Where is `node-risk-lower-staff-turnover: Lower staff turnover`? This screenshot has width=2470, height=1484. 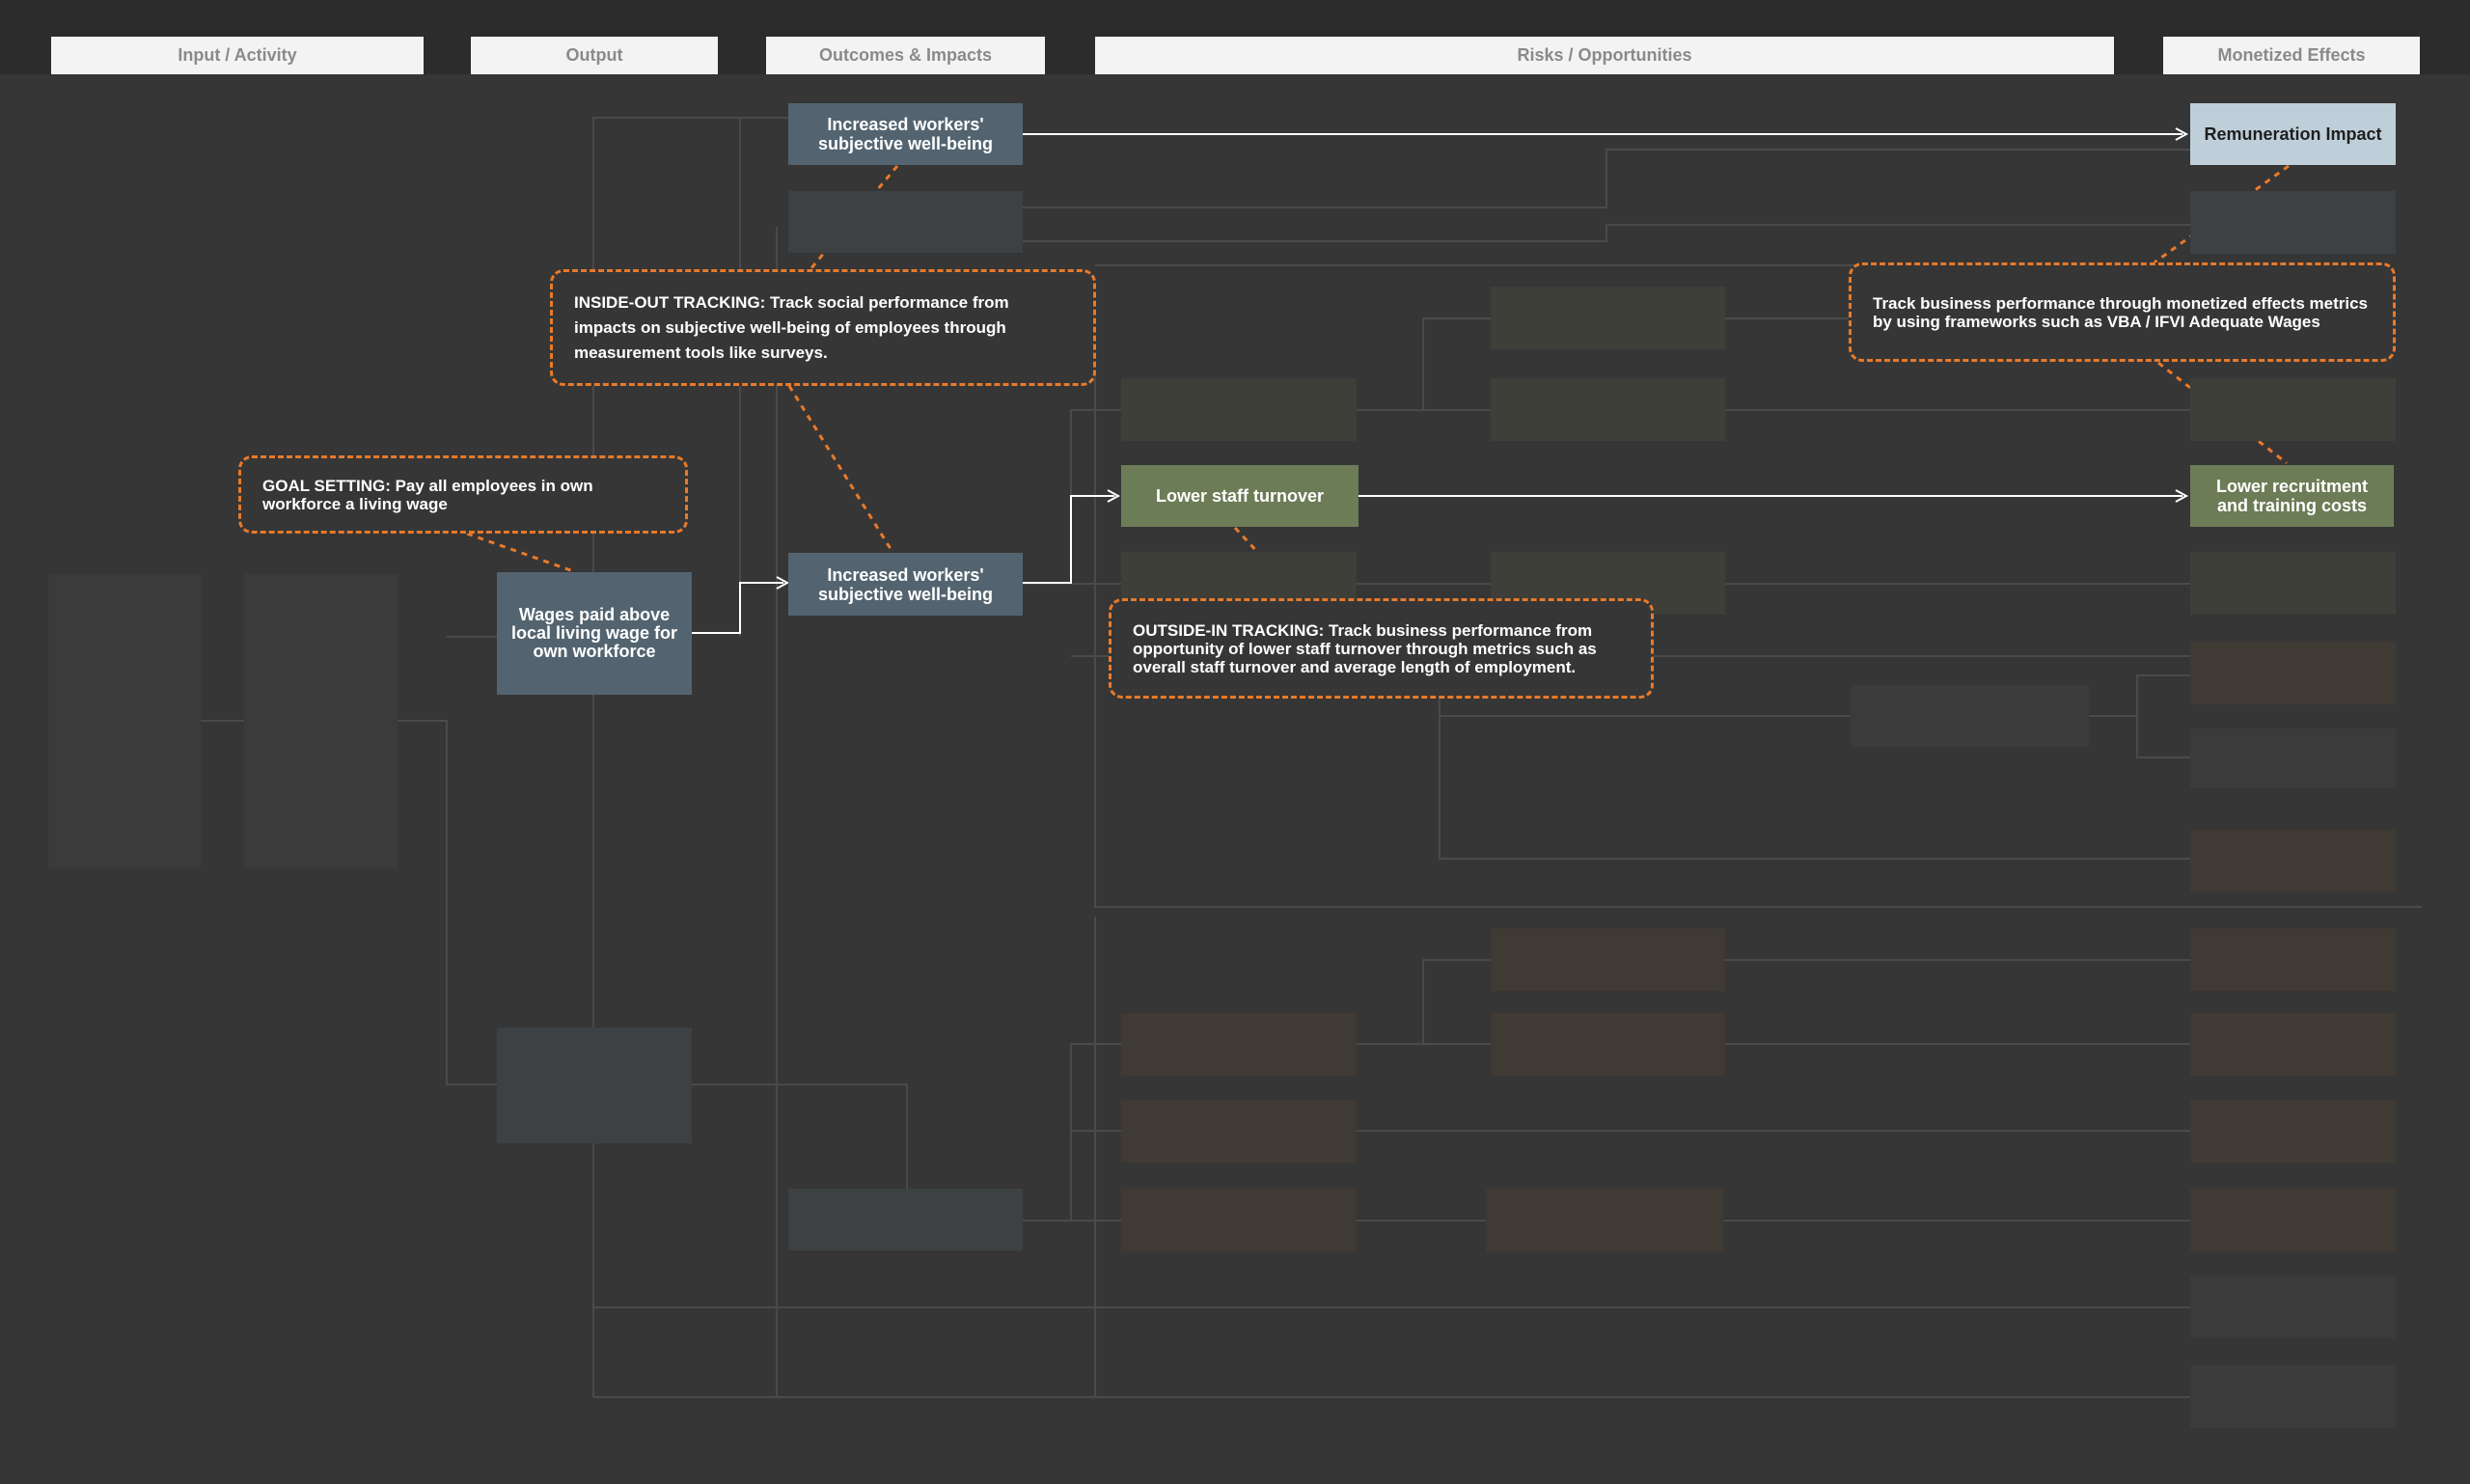 node-risk-lower-staff-turnover: Lower staff turnover is located at coordinates (1239, 496).